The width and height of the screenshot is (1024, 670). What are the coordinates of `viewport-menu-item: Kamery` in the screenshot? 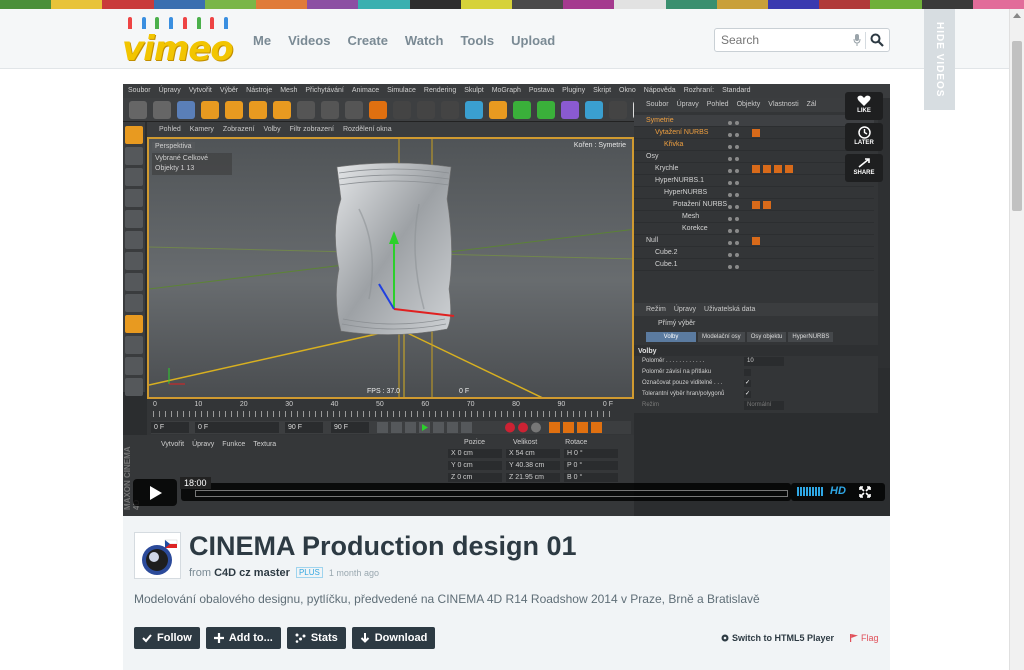 It's located at (202, 129).